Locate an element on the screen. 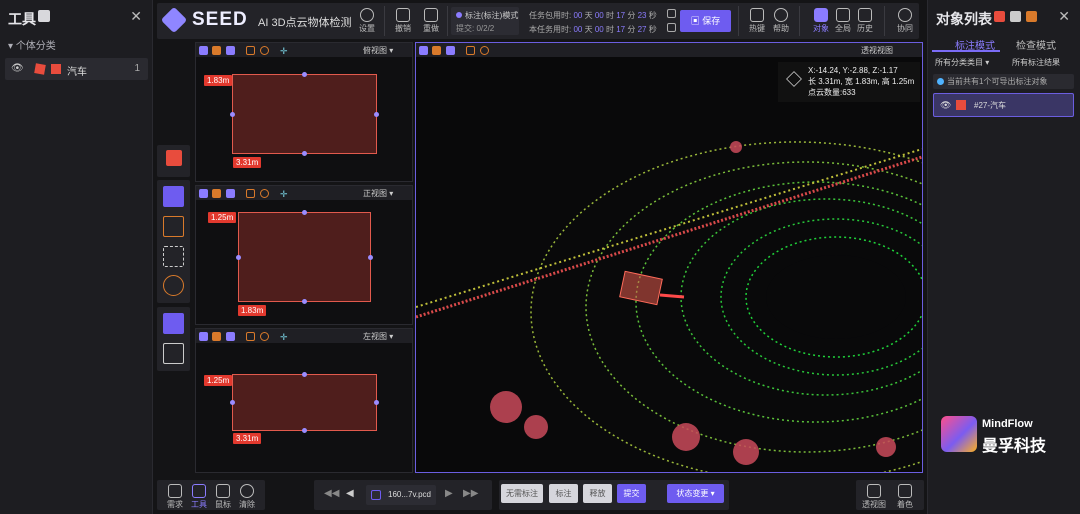 Image resolution: width=1080 pixels, height=514 pixels. orange-icon is located at coordinates (1031, 16).